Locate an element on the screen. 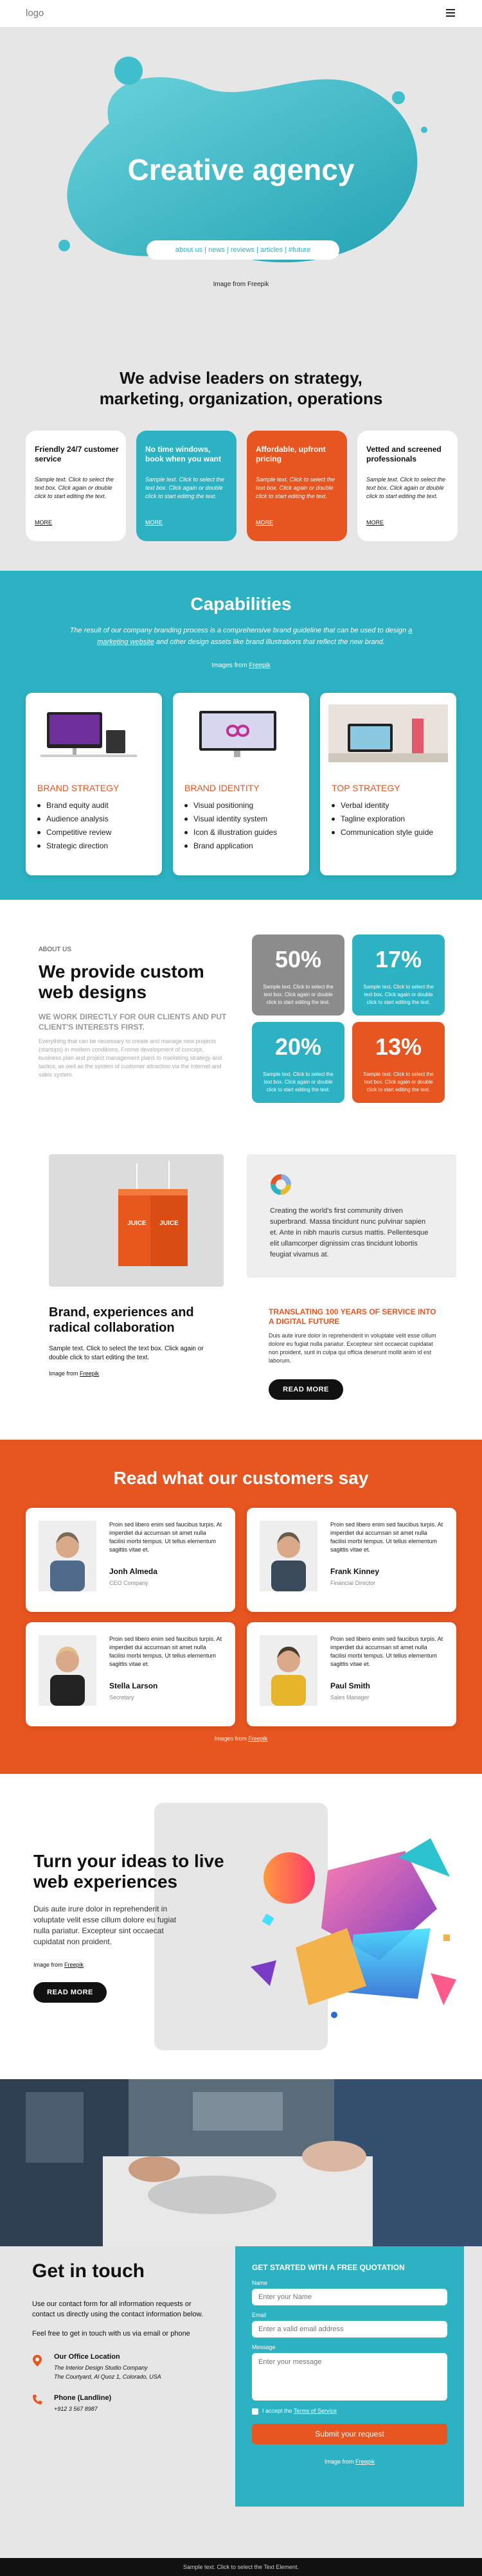 Image resolution: width=482 pixels, height=2576 pixels. name-label: Name is located at coordinates (260, 2283).